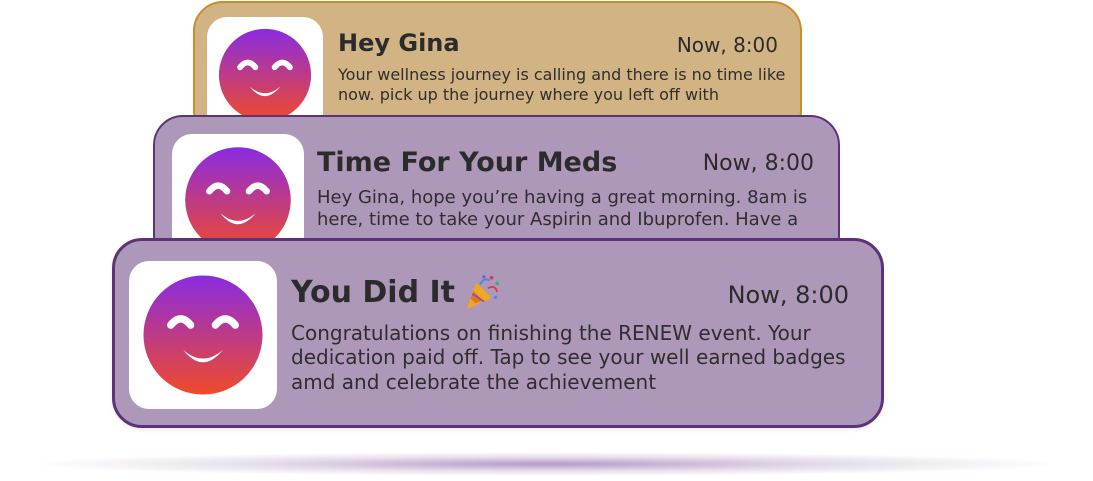  I want to click on party-popper-icon, so click(483, 292).